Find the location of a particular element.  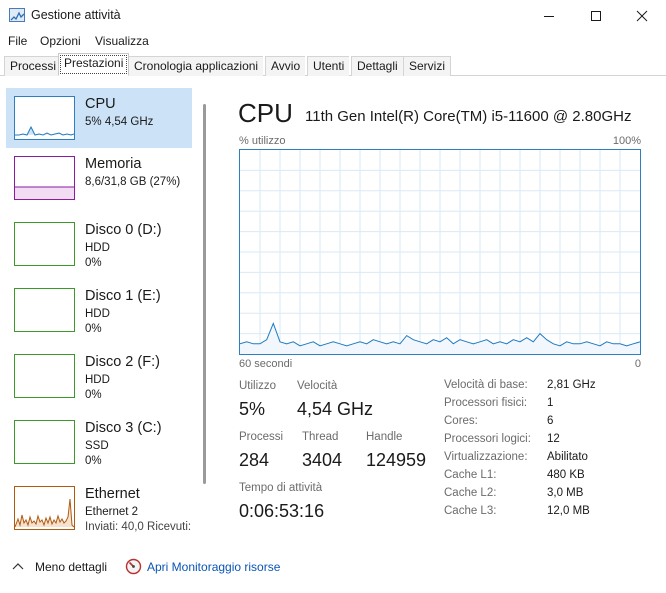

utilization-label: Utilizzo is located at coordinates (258, 386).